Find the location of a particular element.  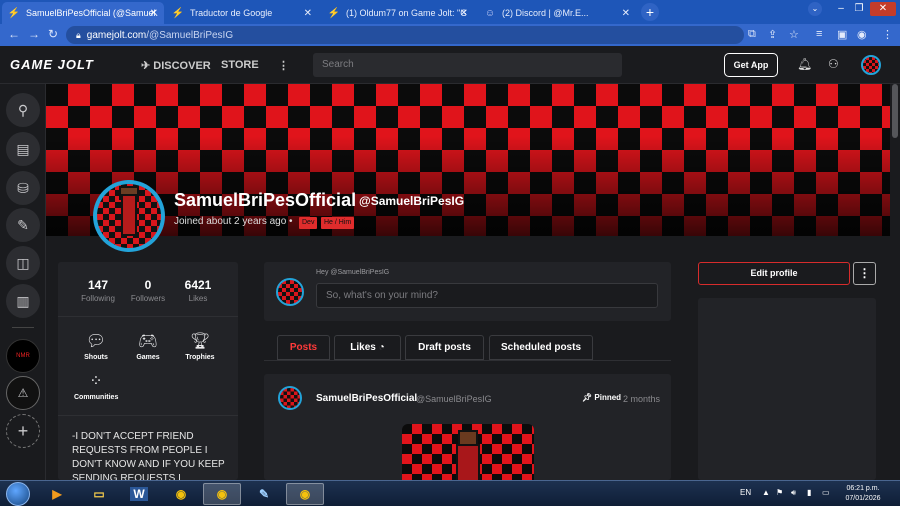

divider is located at coordinates (148, 316).